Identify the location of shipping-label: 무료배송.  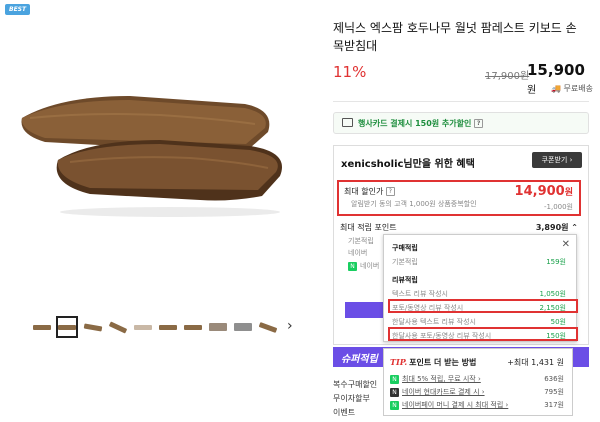
(578, 88).